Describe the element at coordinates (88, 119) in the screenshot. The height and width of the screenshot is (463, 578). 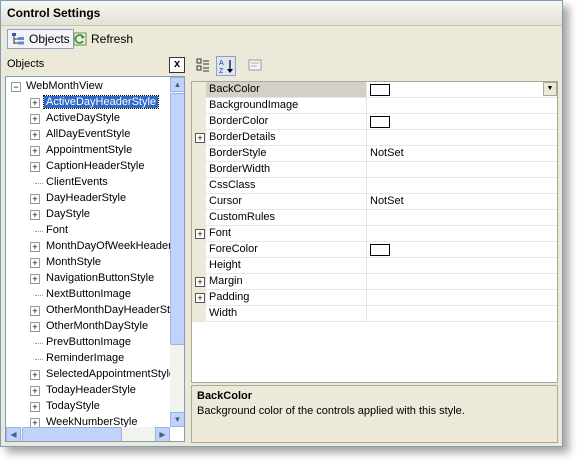
I see `tree-item: + ActiveDayStyle` at that location.